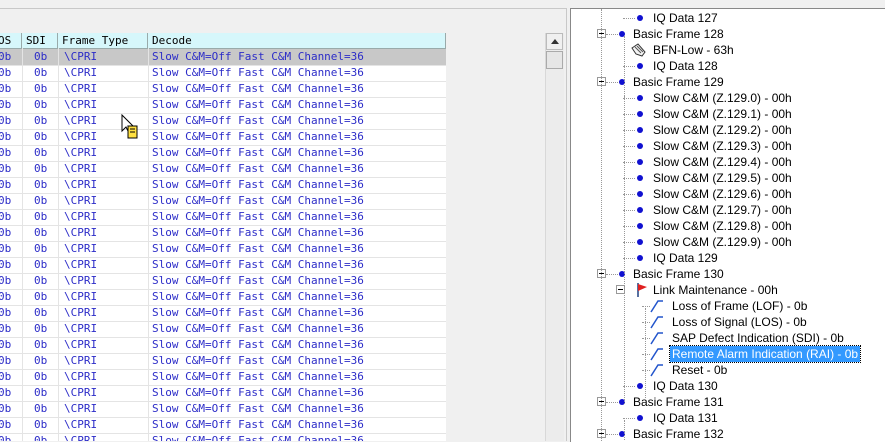 The image size is (885, 442). I want to click on tree-node-label: Slow C&M (Z.129.7) - 00h, so click(722, 210).